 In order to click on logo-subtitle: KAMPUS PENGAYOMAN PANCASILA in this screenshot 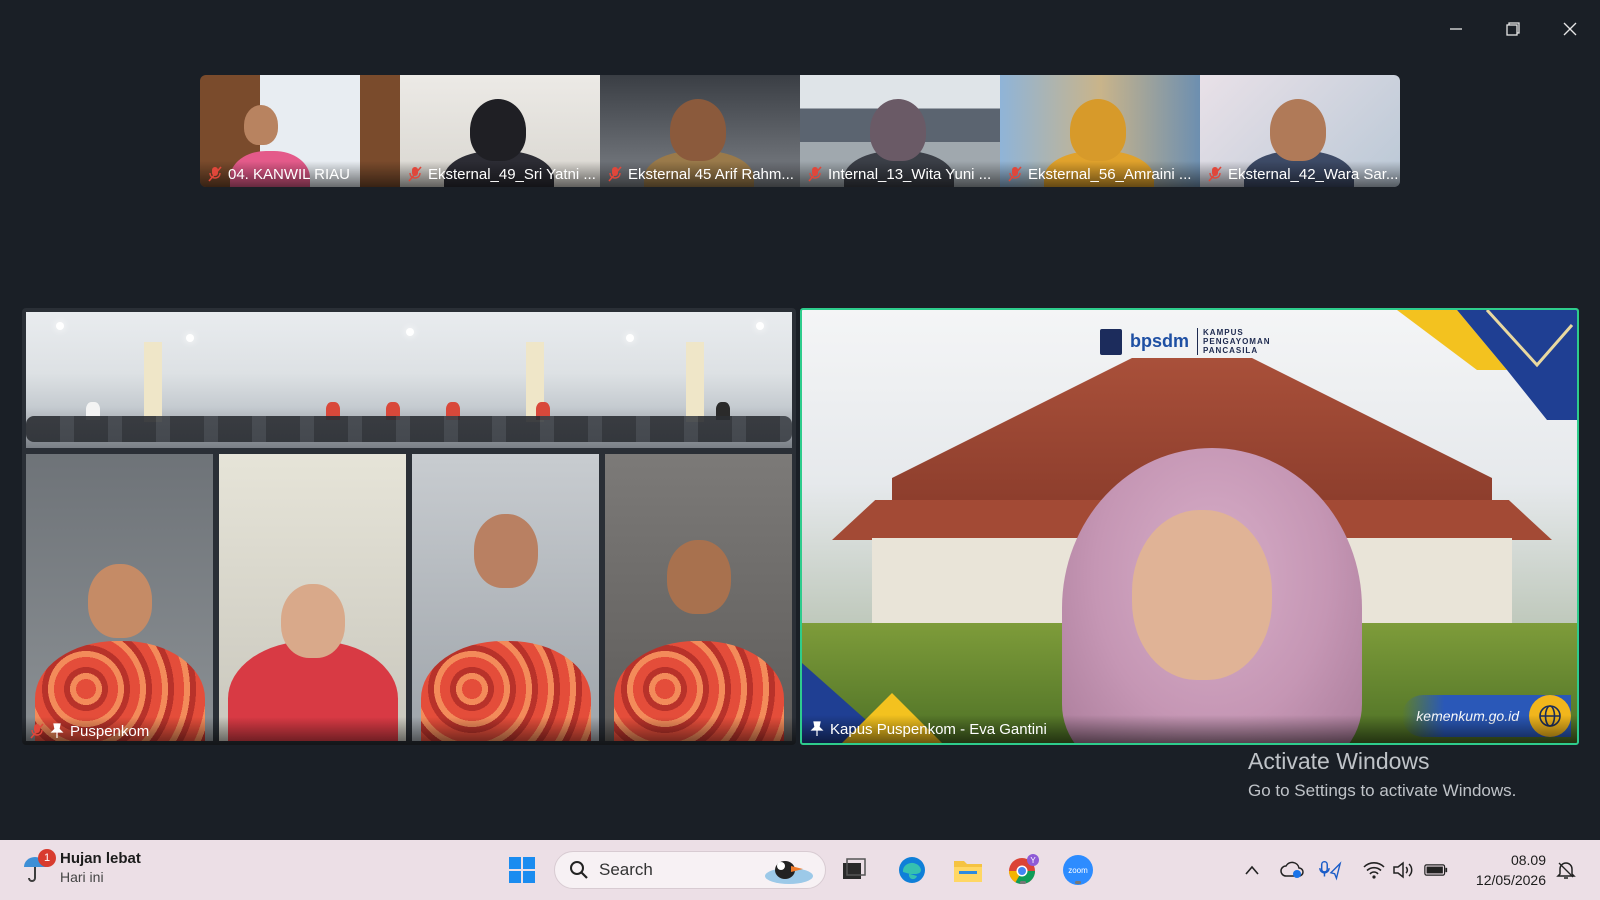, I will do `click(1234, 341)`.